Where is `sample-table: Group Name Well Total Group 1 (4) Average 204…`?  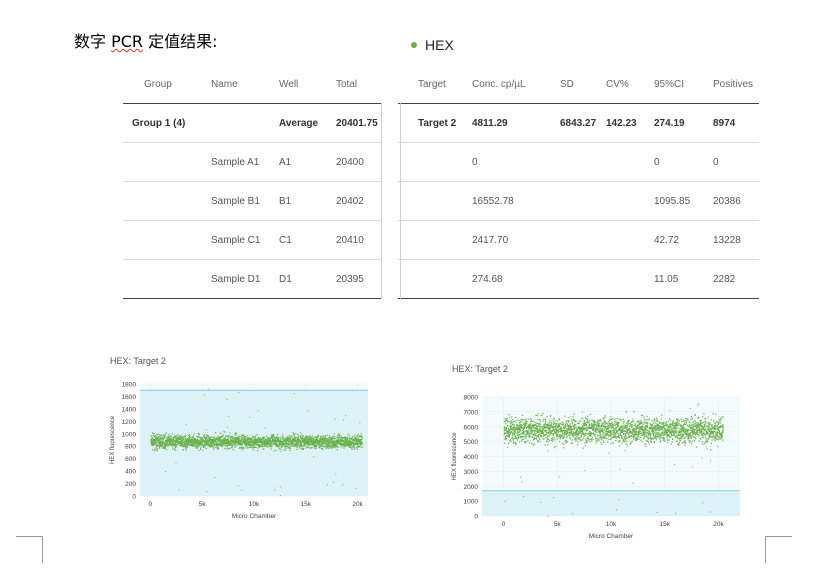 sample-table: Group Name Well Total Group 1 (4) Average 204… is located at coordinates (252, 182).